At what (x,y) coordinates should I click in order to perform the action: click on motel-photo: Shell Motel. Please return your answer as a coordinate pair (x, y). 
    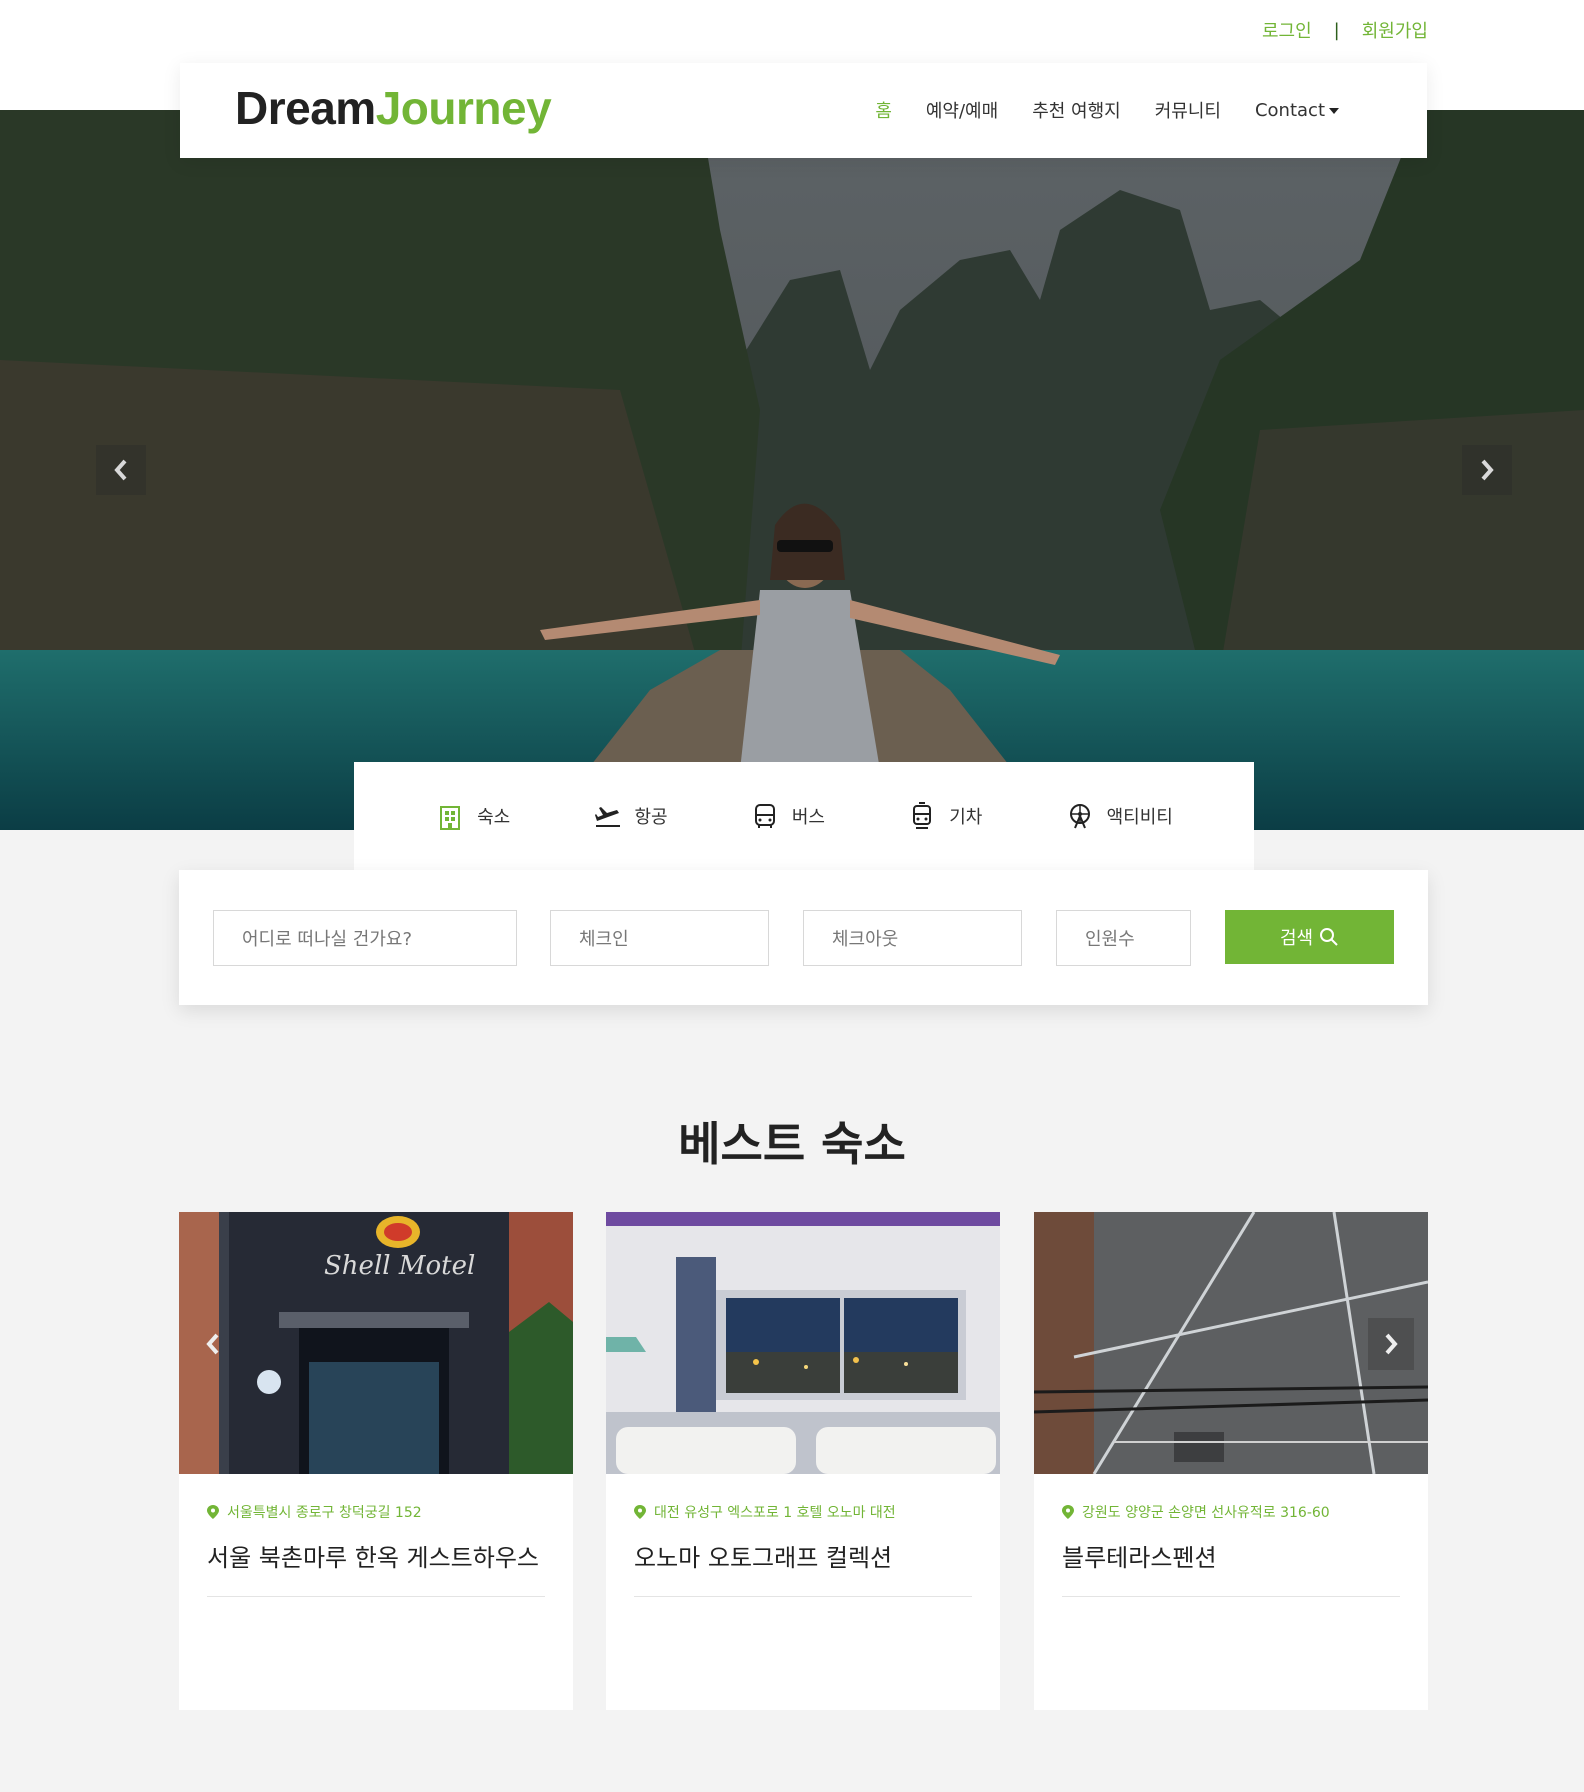
    Looking at the image, I should click on (376, 1343).